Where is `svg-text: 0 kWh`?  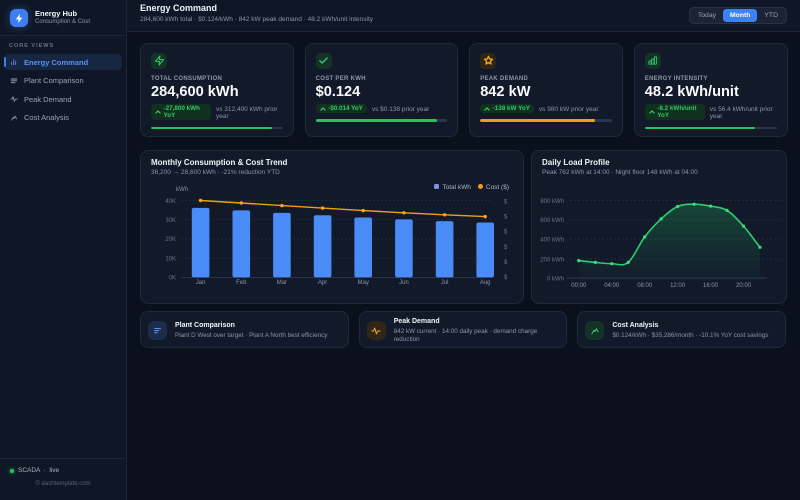
svg-text: 0 kWh is located at coordinates (555, 279).